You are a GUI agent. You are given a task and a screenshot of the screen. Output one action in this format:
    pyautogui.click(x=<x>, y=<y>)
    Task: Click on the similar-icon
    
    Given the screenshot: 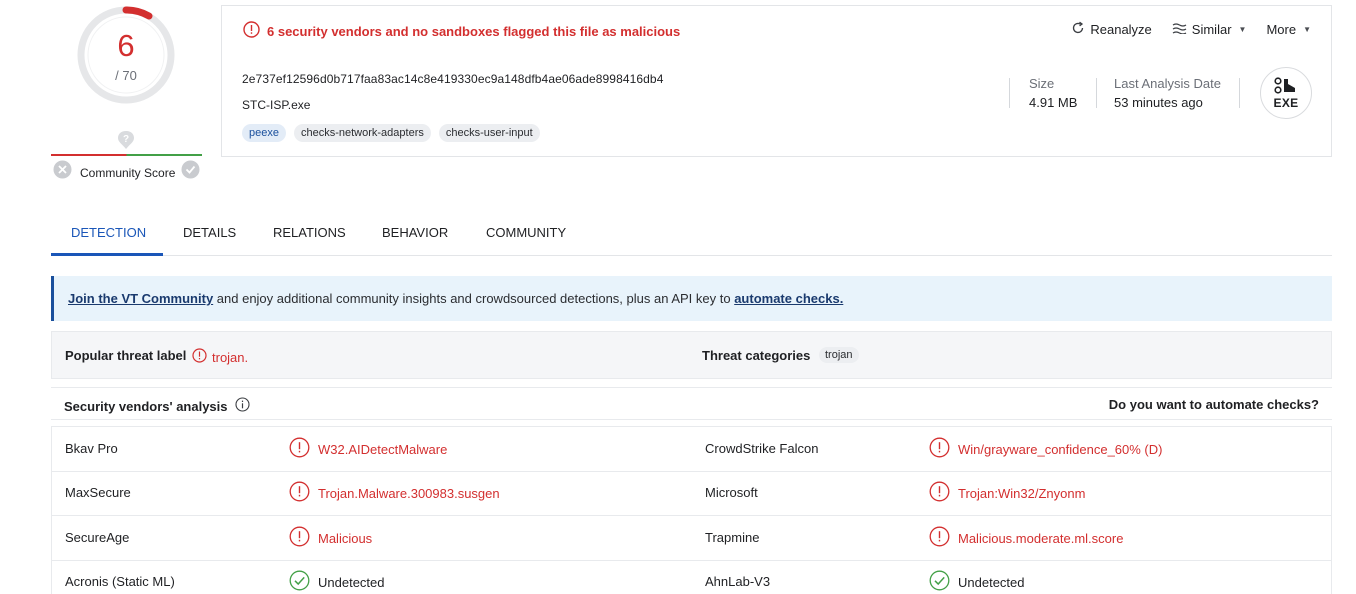 What is the action you would take?
    pyautogui.click(x=1179, y=29)
    